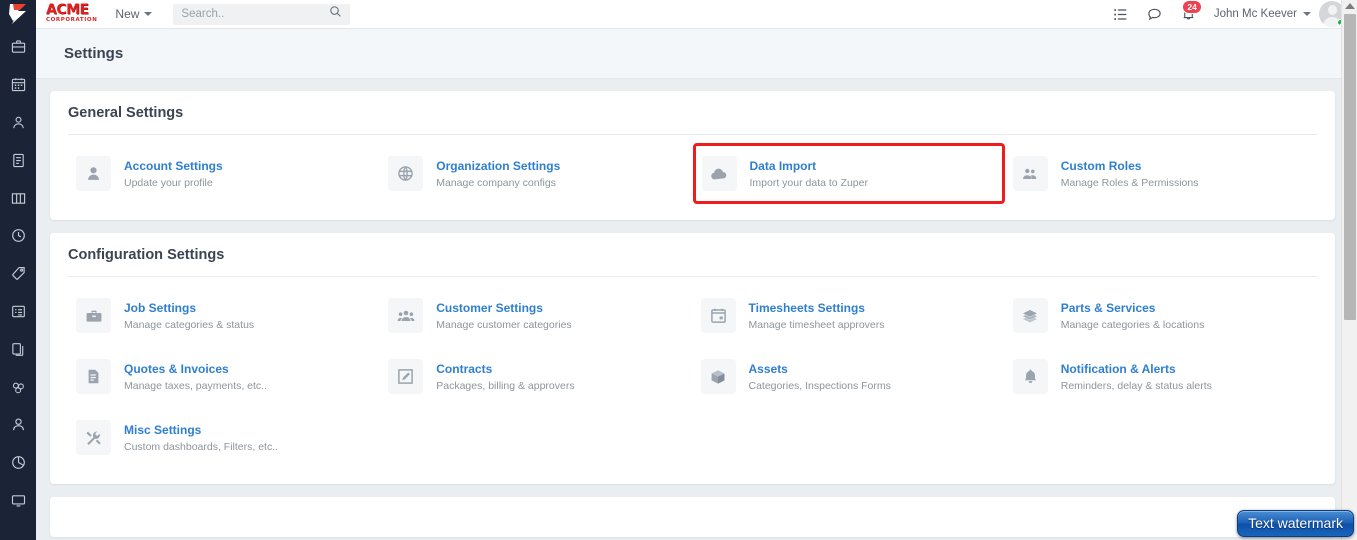 This screenshot has height=540, width=1357. What do you see at coordinates (1262, 14) in the screenshot?
I see `user-menu: John Mc Keever` at bounding box center [1262, 14].